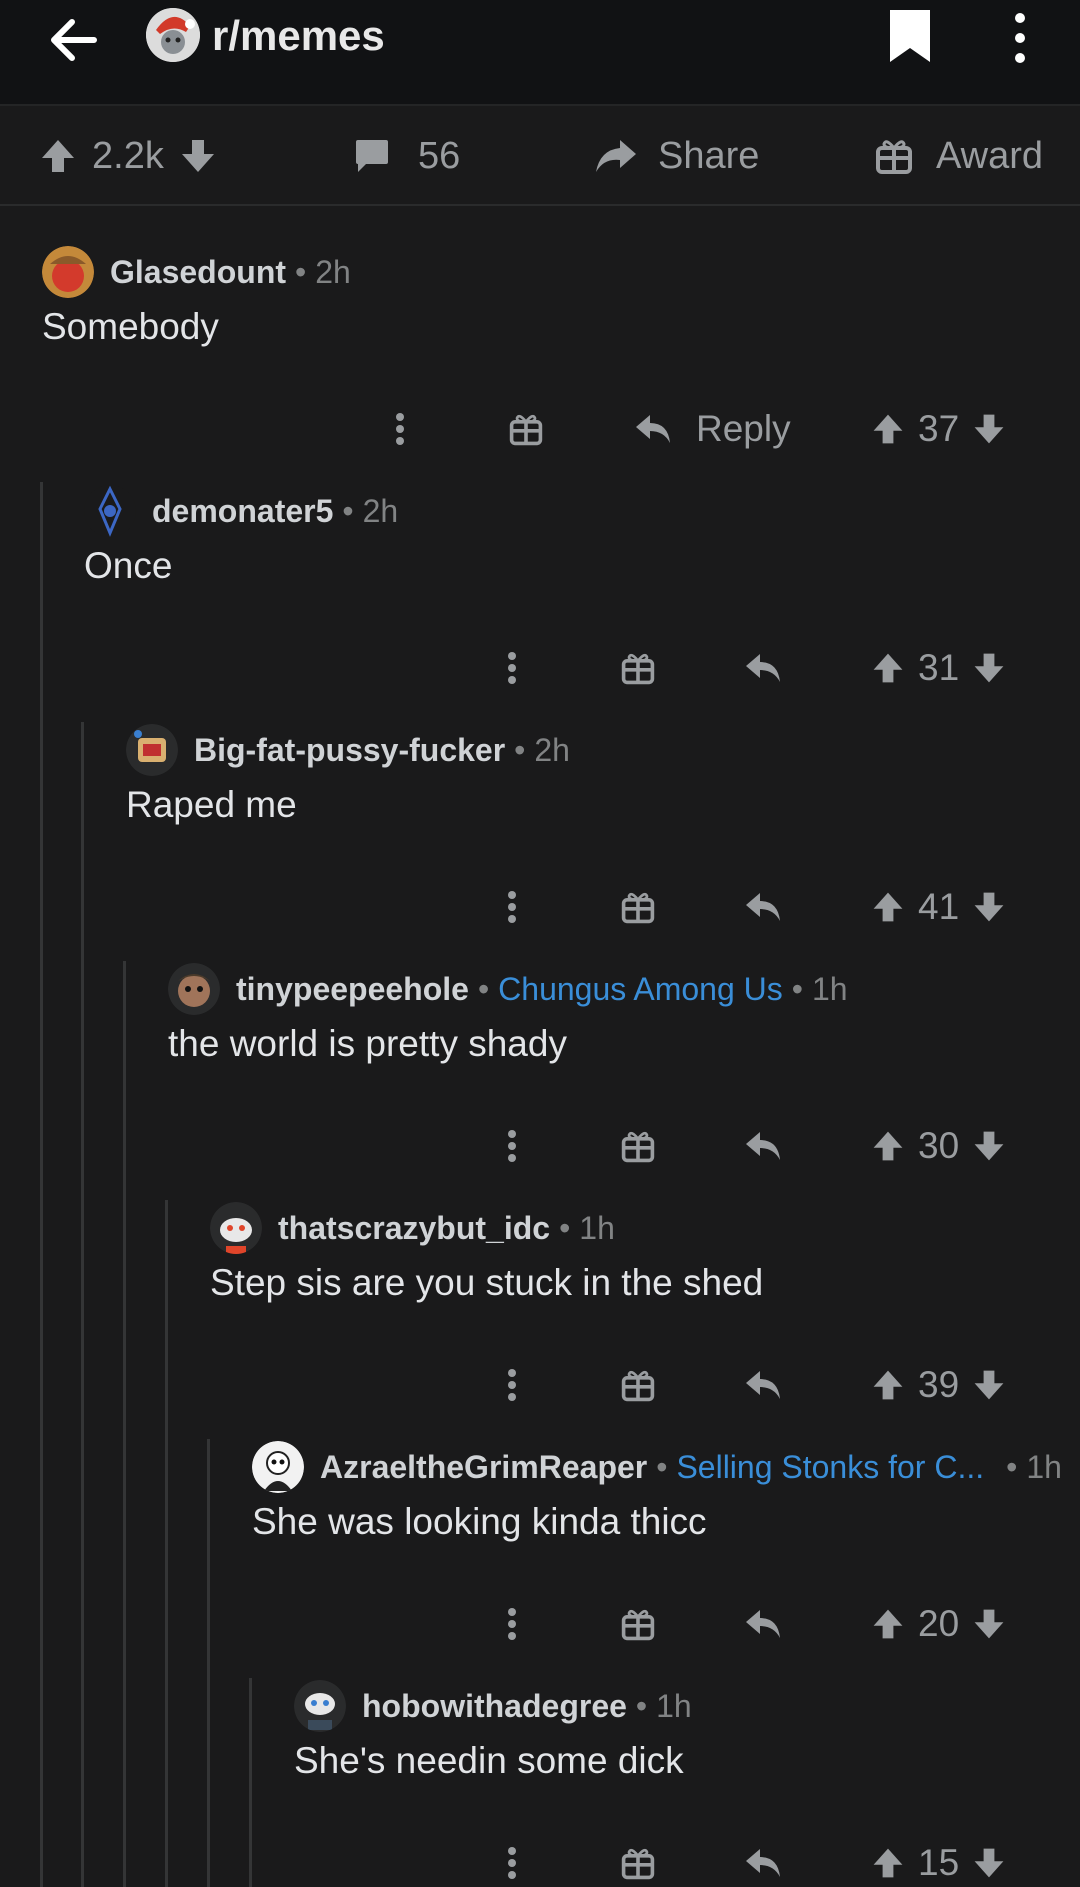 The width and height of the screenshot is (1080, 1887). What do you see at coordinates (743, 428) in the screenshot?
I see `comment-reply-label: Reply` at bounding box center [743, 428].